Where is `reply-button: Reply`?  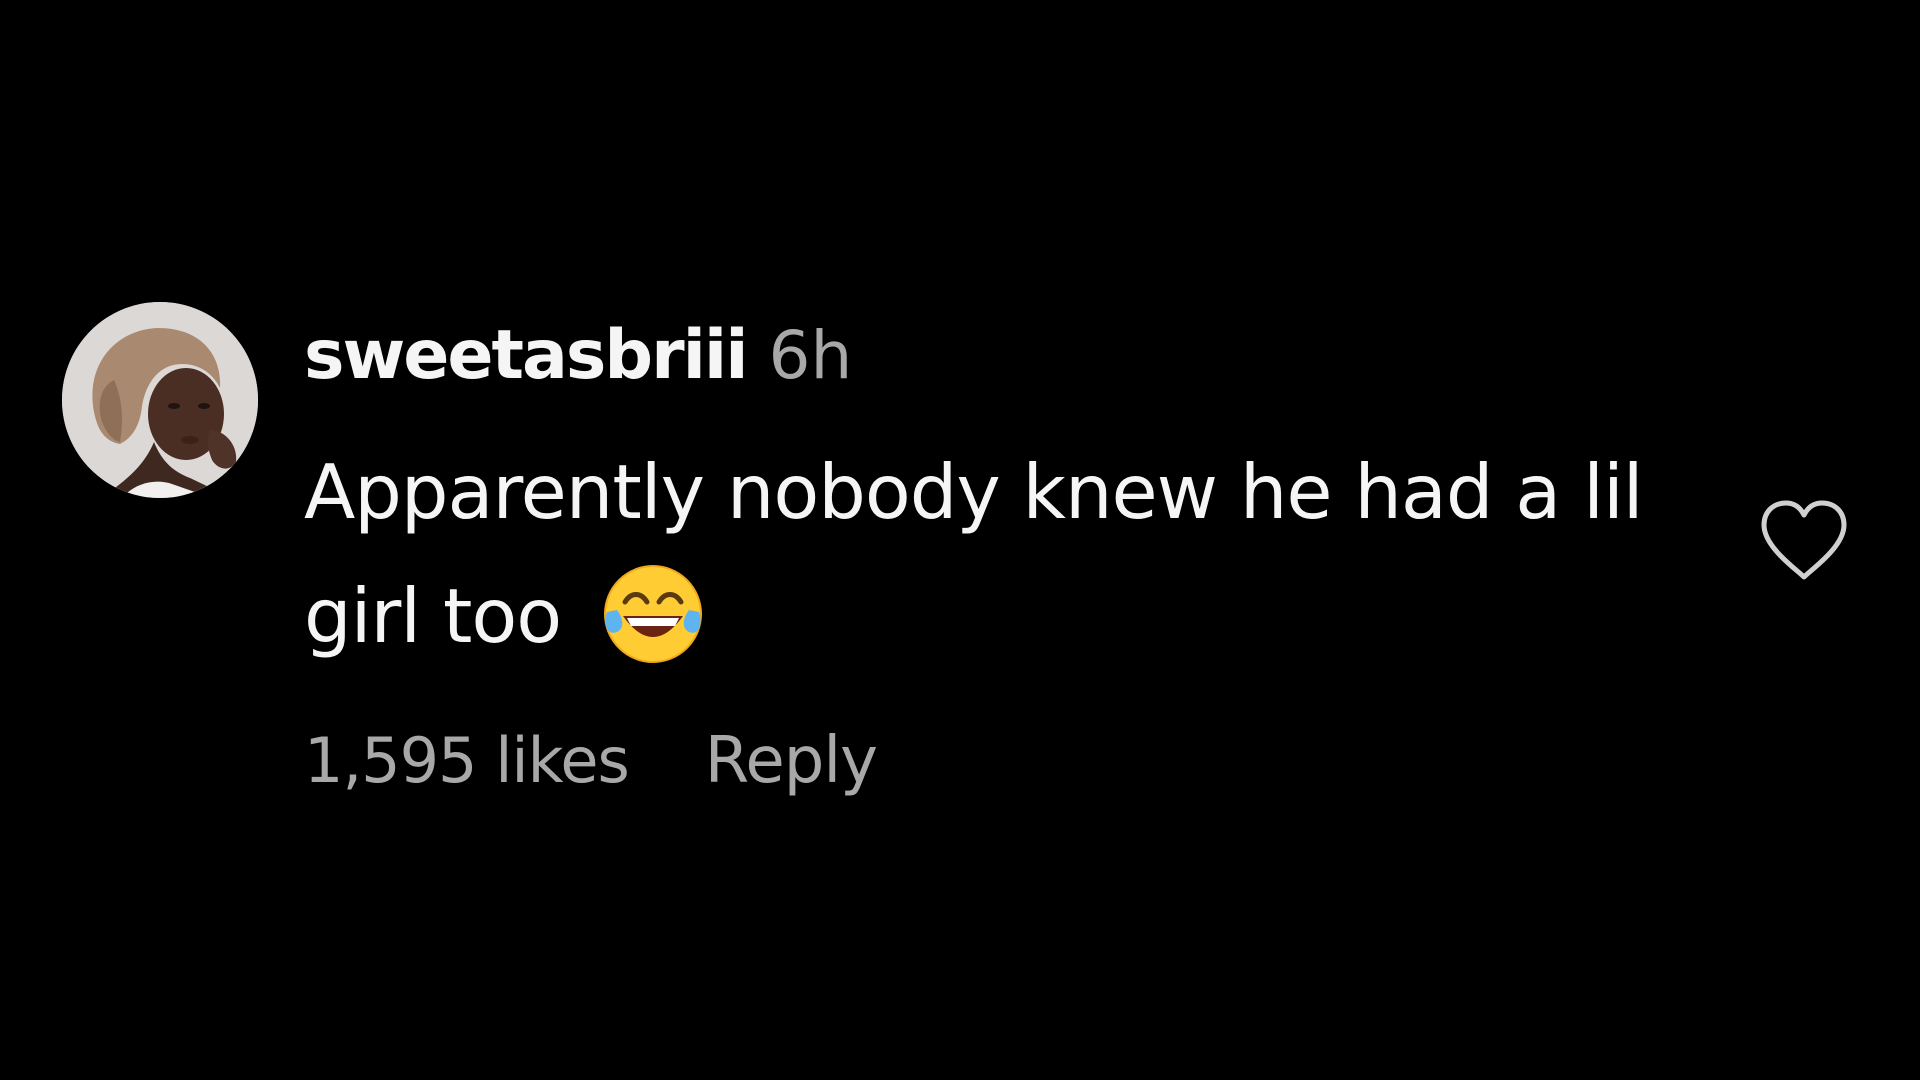
reply-button: Reply is located at coordinates (791, 761).